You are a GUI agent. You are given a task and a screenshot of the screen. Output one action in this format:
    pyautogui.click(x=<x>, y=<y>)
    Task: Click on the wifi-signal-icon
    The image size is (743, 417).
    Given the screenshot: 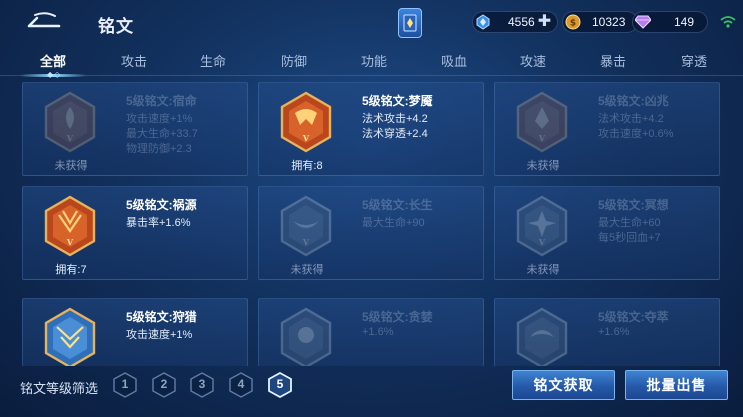 What is the action you would take?
    pyautogui.click(x=728, y=22)
    